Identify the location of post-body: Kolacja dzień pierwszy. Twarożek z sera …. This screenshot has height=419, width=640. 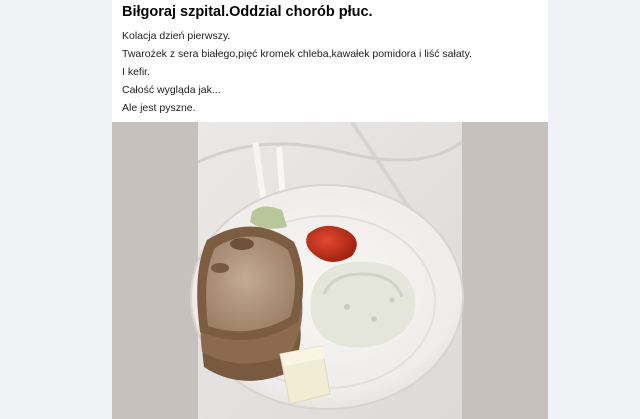
(330, 72).